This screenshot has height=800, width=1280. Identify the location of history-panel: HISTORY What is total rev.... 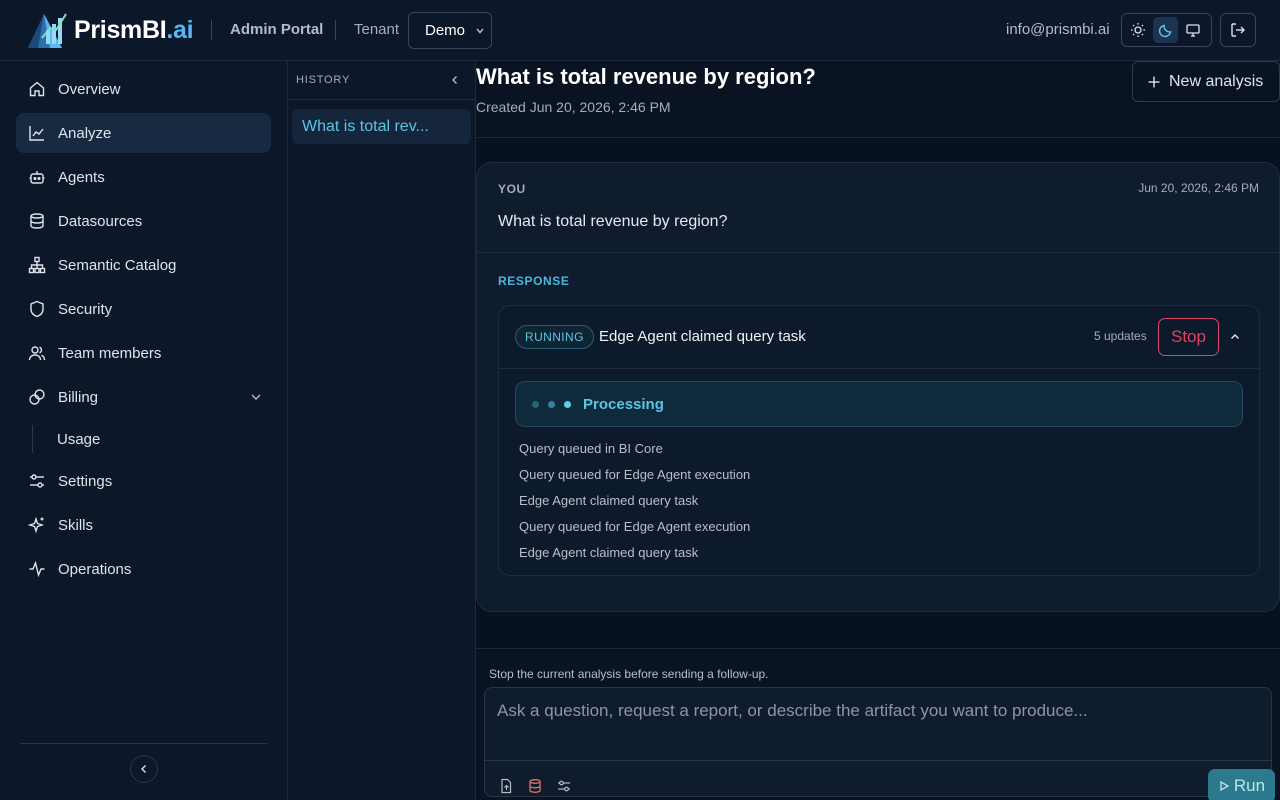
(382, 430).